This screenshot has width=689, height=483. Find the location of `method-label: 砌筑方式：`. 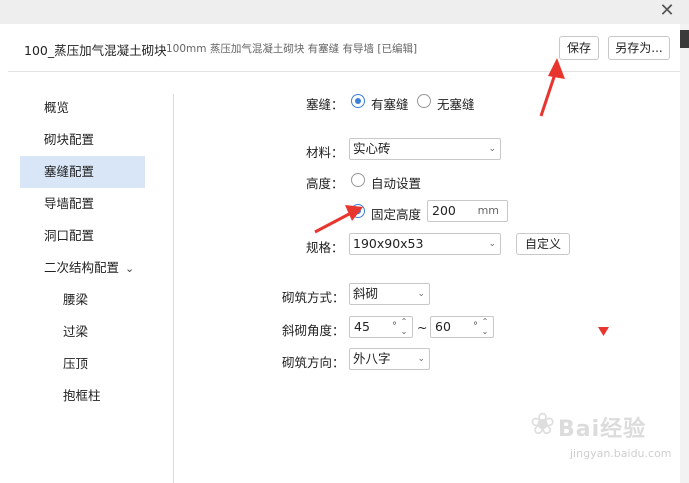

method-label: 砌筑方式： is located at coordinates (313, 297).